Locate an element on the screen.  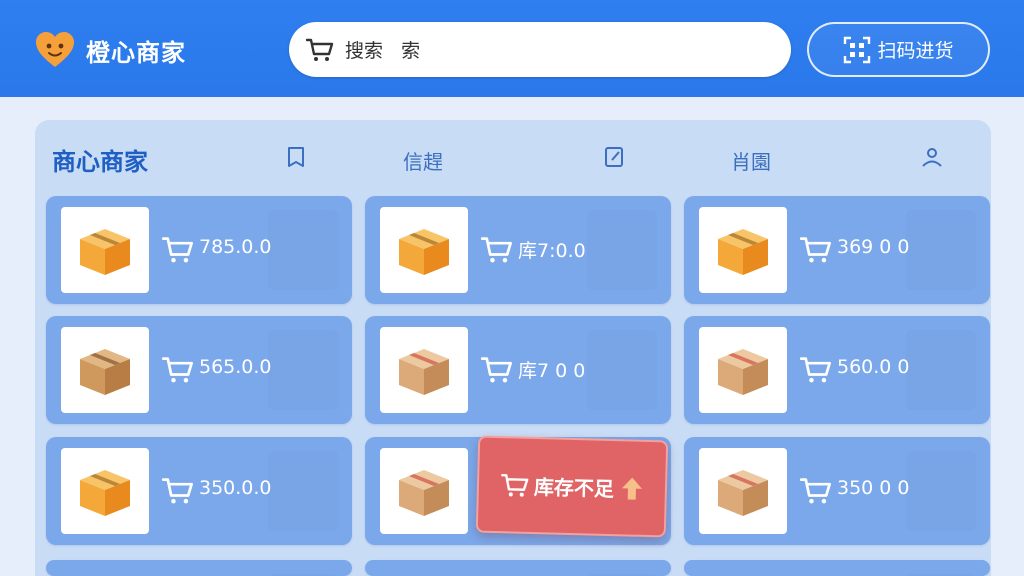
brand: 橙心商家 is located at coordinates (110, 50).